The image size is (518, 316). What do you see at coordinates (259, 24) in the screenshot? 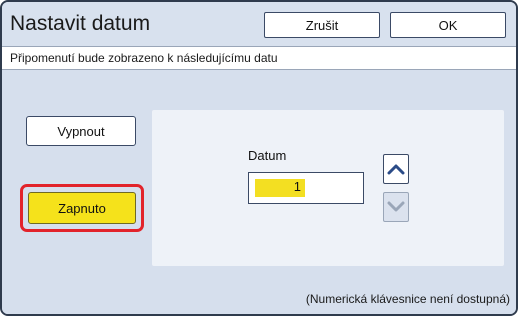
I see `dialog-header: Nastavit datum Zrušit OK` at bounding box center [259, 24].